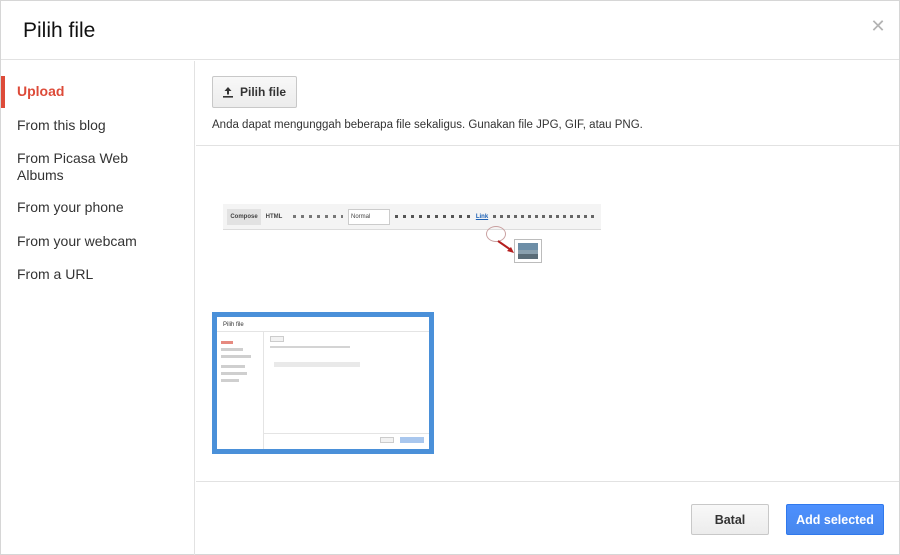 The width and height of the screenshot is (900, 555). What do you see at coordinates (244, 217) in the screenshot?
I see `toolbar-compose-label: Compose` at bounding box center [244, 217].